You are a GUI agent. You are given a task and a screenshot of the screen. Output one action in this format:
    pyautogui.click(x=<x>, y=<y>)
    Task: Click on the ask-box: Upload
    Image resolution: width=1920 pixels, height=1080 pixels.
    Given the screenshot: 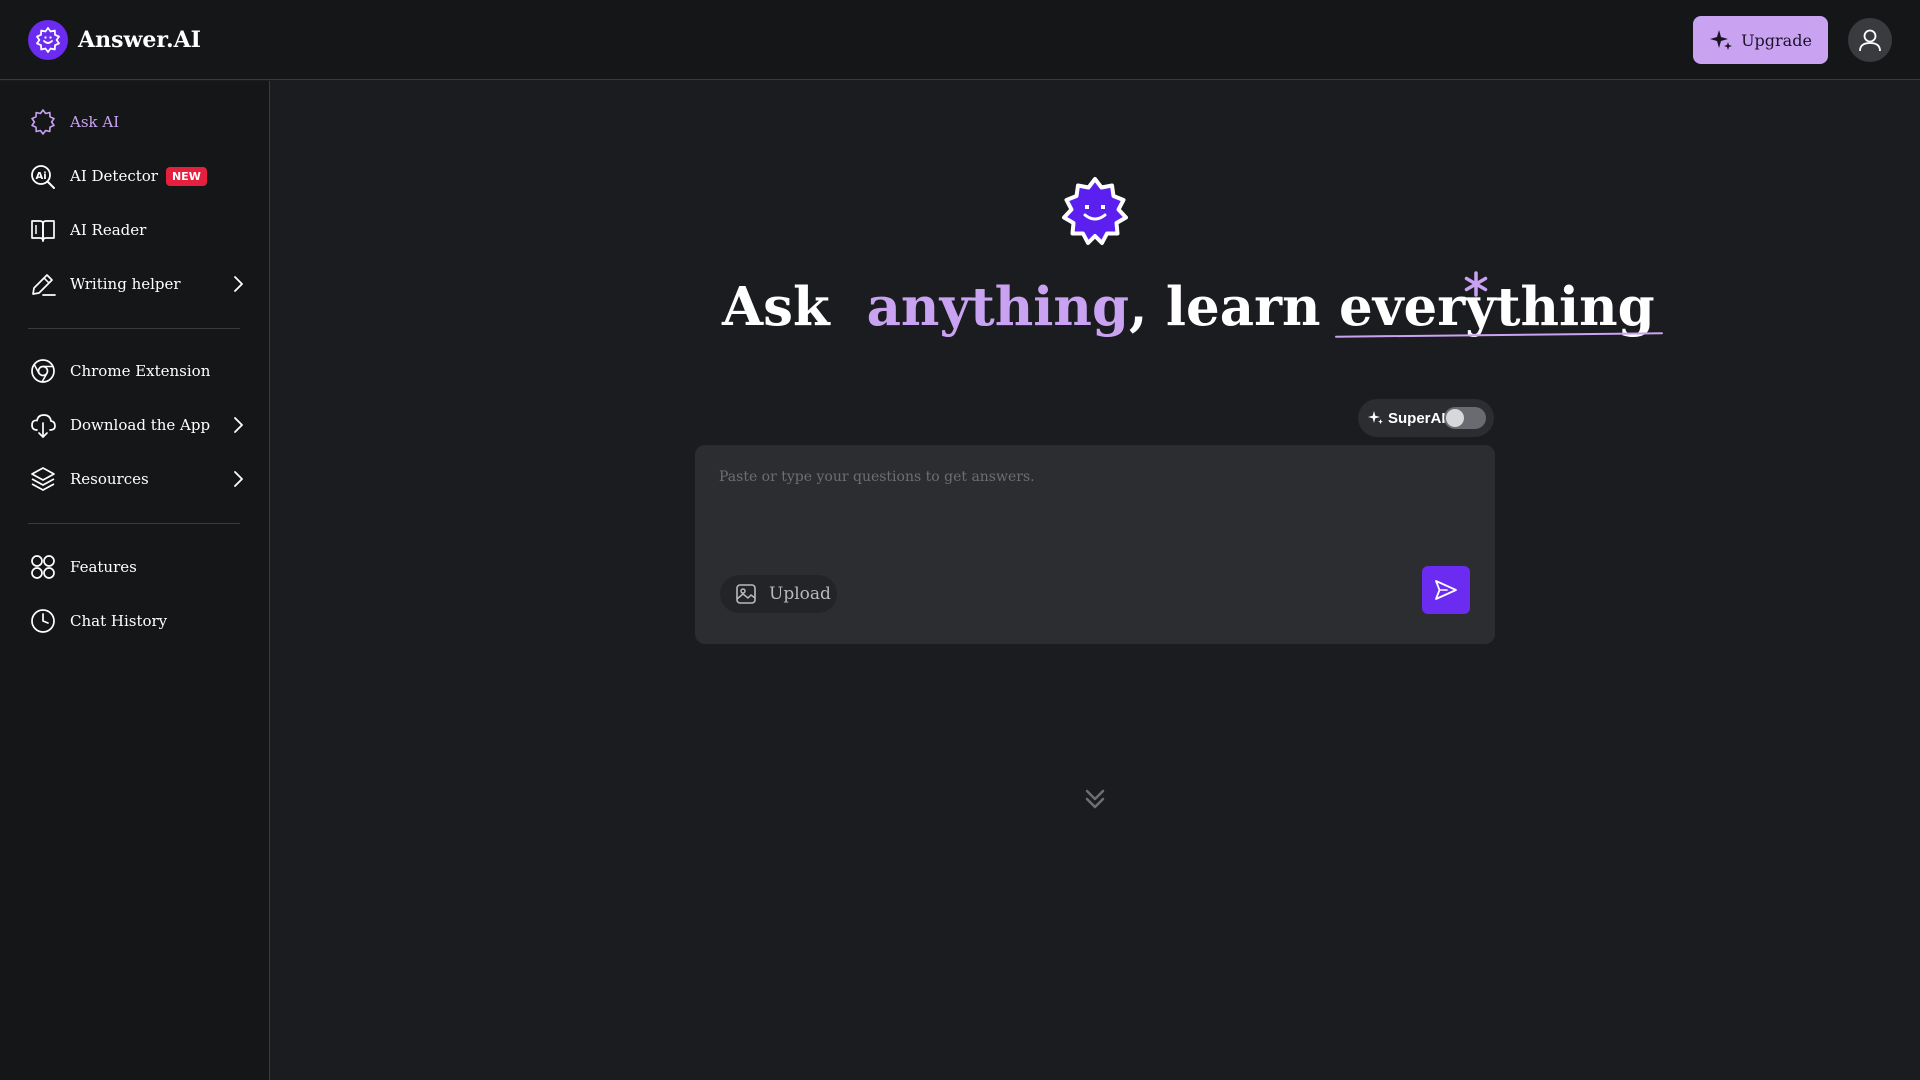 What is the action you would take?
    pyautogui.click(x=1095, y=544)
    